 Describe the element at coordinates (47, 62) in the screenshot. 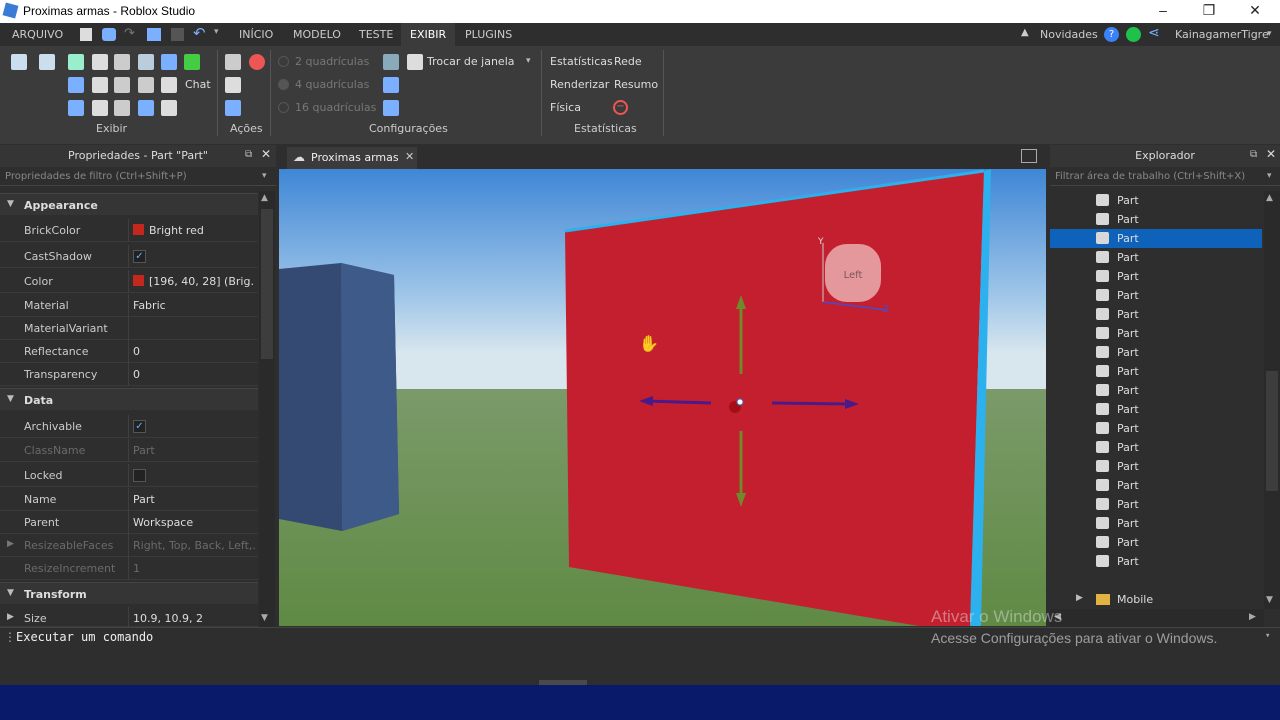

I see `properties-toggle-icon` at that location.